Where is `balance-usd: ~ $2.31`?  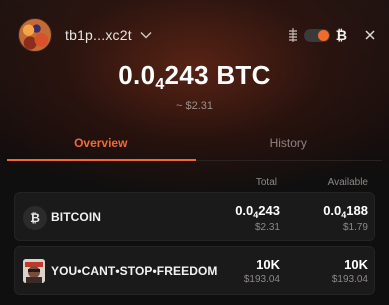 balance-usd: ~ $2.31 is located at coordinates (194, 106).